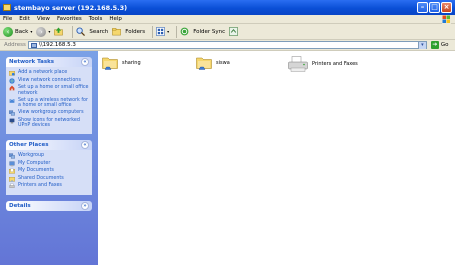 Image resolution: width=455 pixels, height=265 pixels. I want to click on sync-button, so click(234, 32).